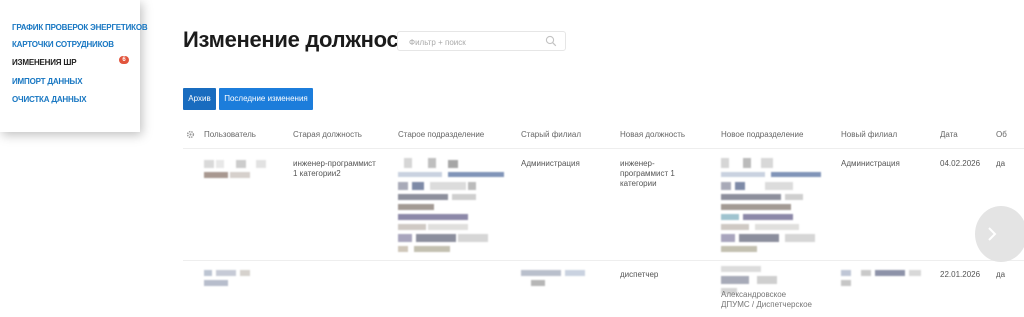 This screenshot has height=317, width=1024. What do you see at coordinates (63, 44) in the screenshot?
I see `sidebar-item-employee-cards: Карточки сотрудников` at bounding box center [63, 44].